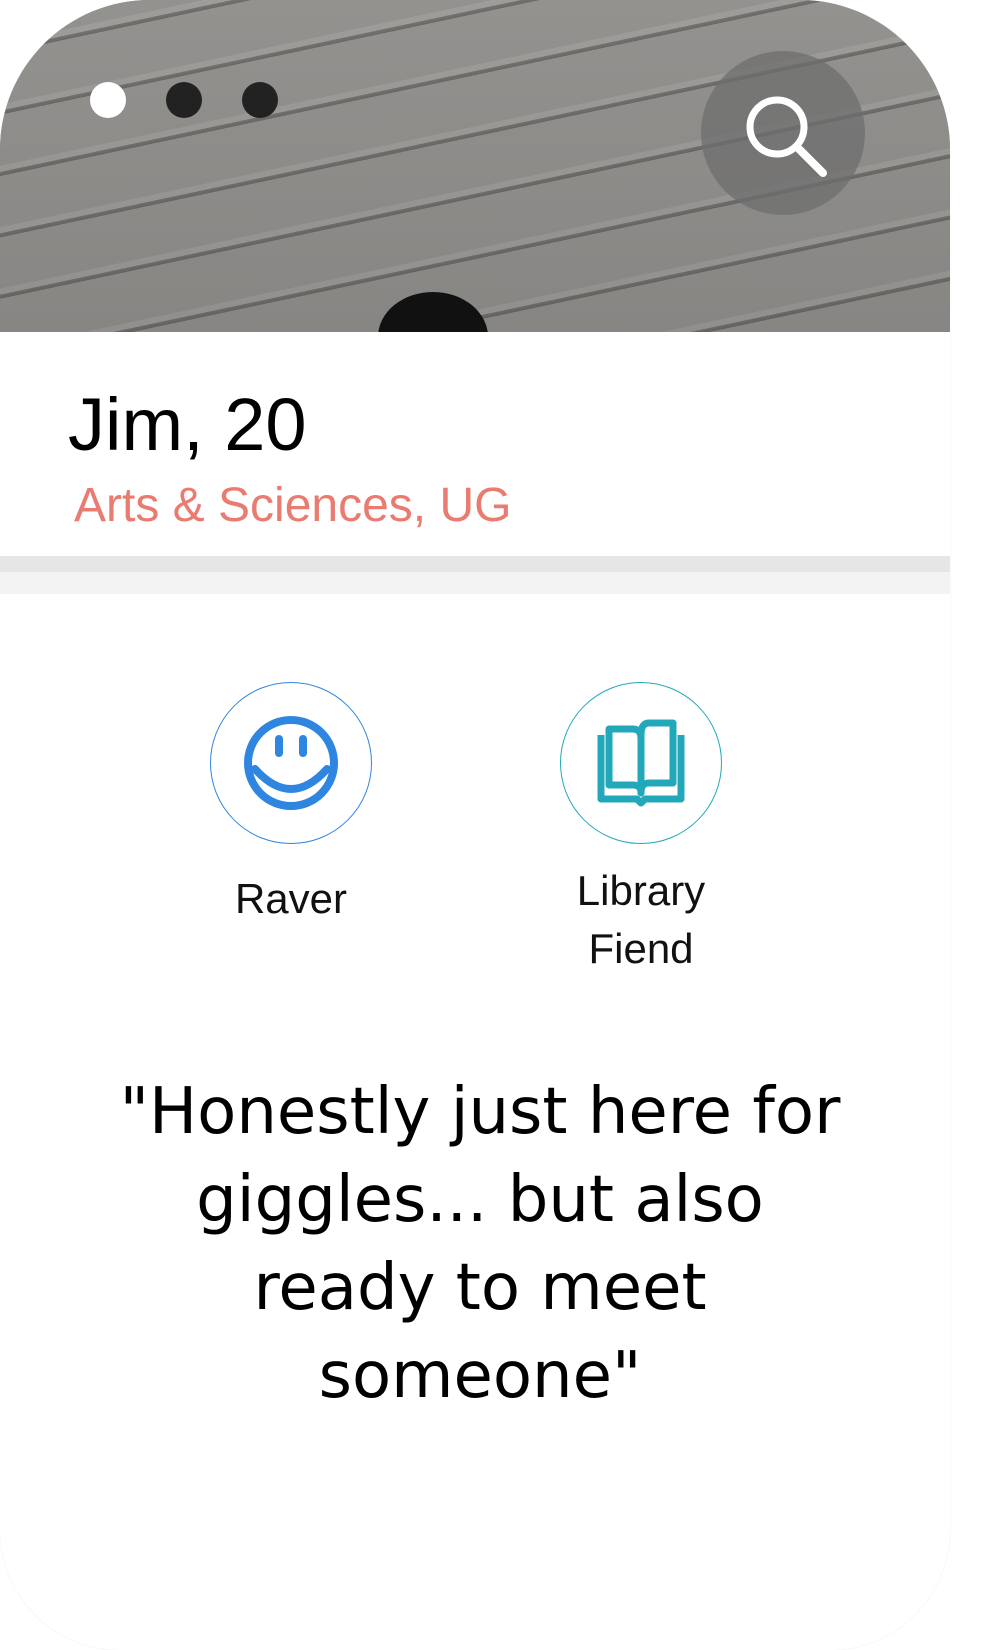  I want to click on photo-pagination-dots, so click(184, 100).